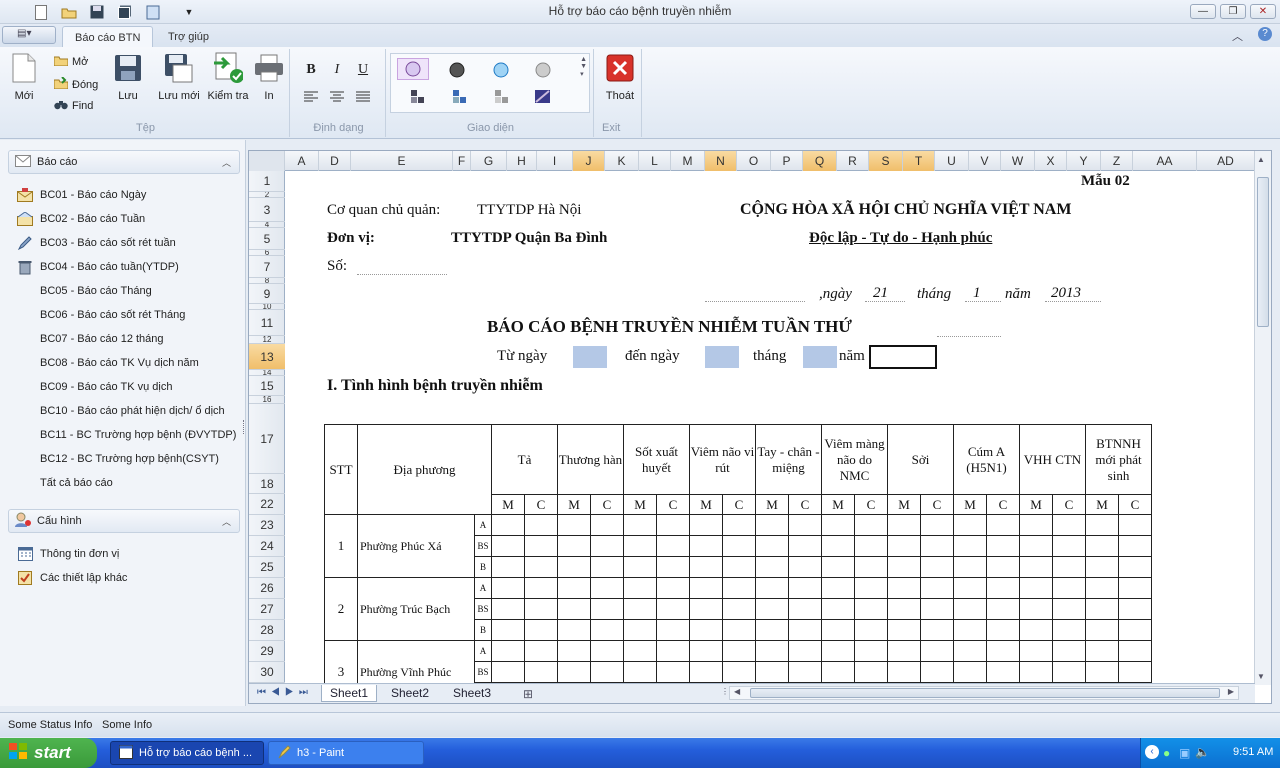 This screenshot has height=768, width=1280. What do you see at coordinates (267, 630) in the screenshot?
I see `row-header: 28` at bounding box center [267, 630].